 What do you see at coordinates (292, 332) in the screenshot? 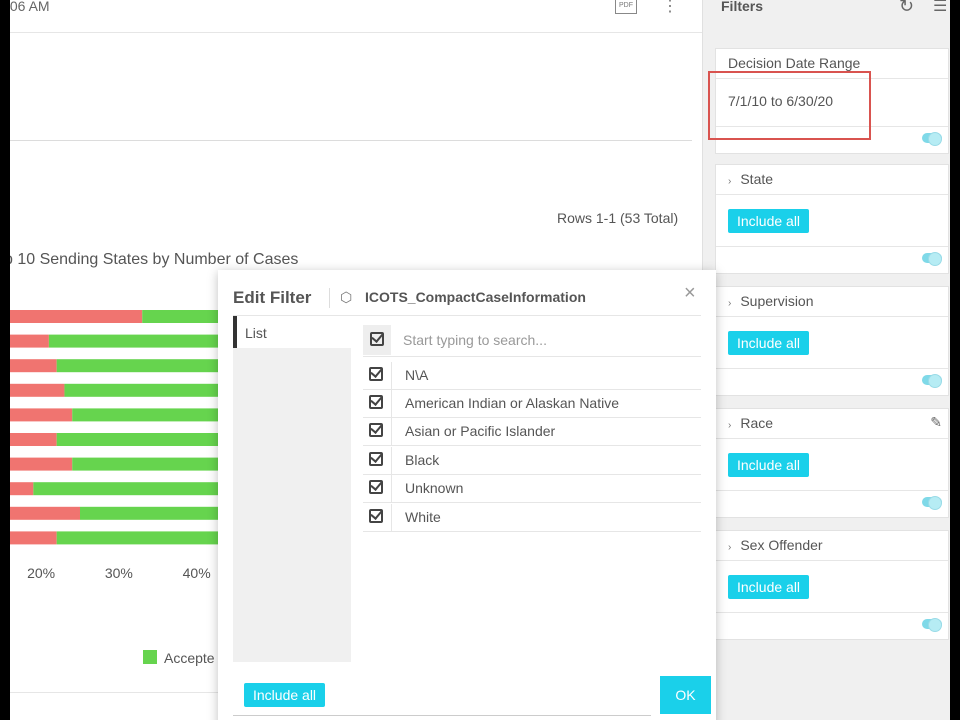
I see `tab-list: List` at bounding box center [292, 332].